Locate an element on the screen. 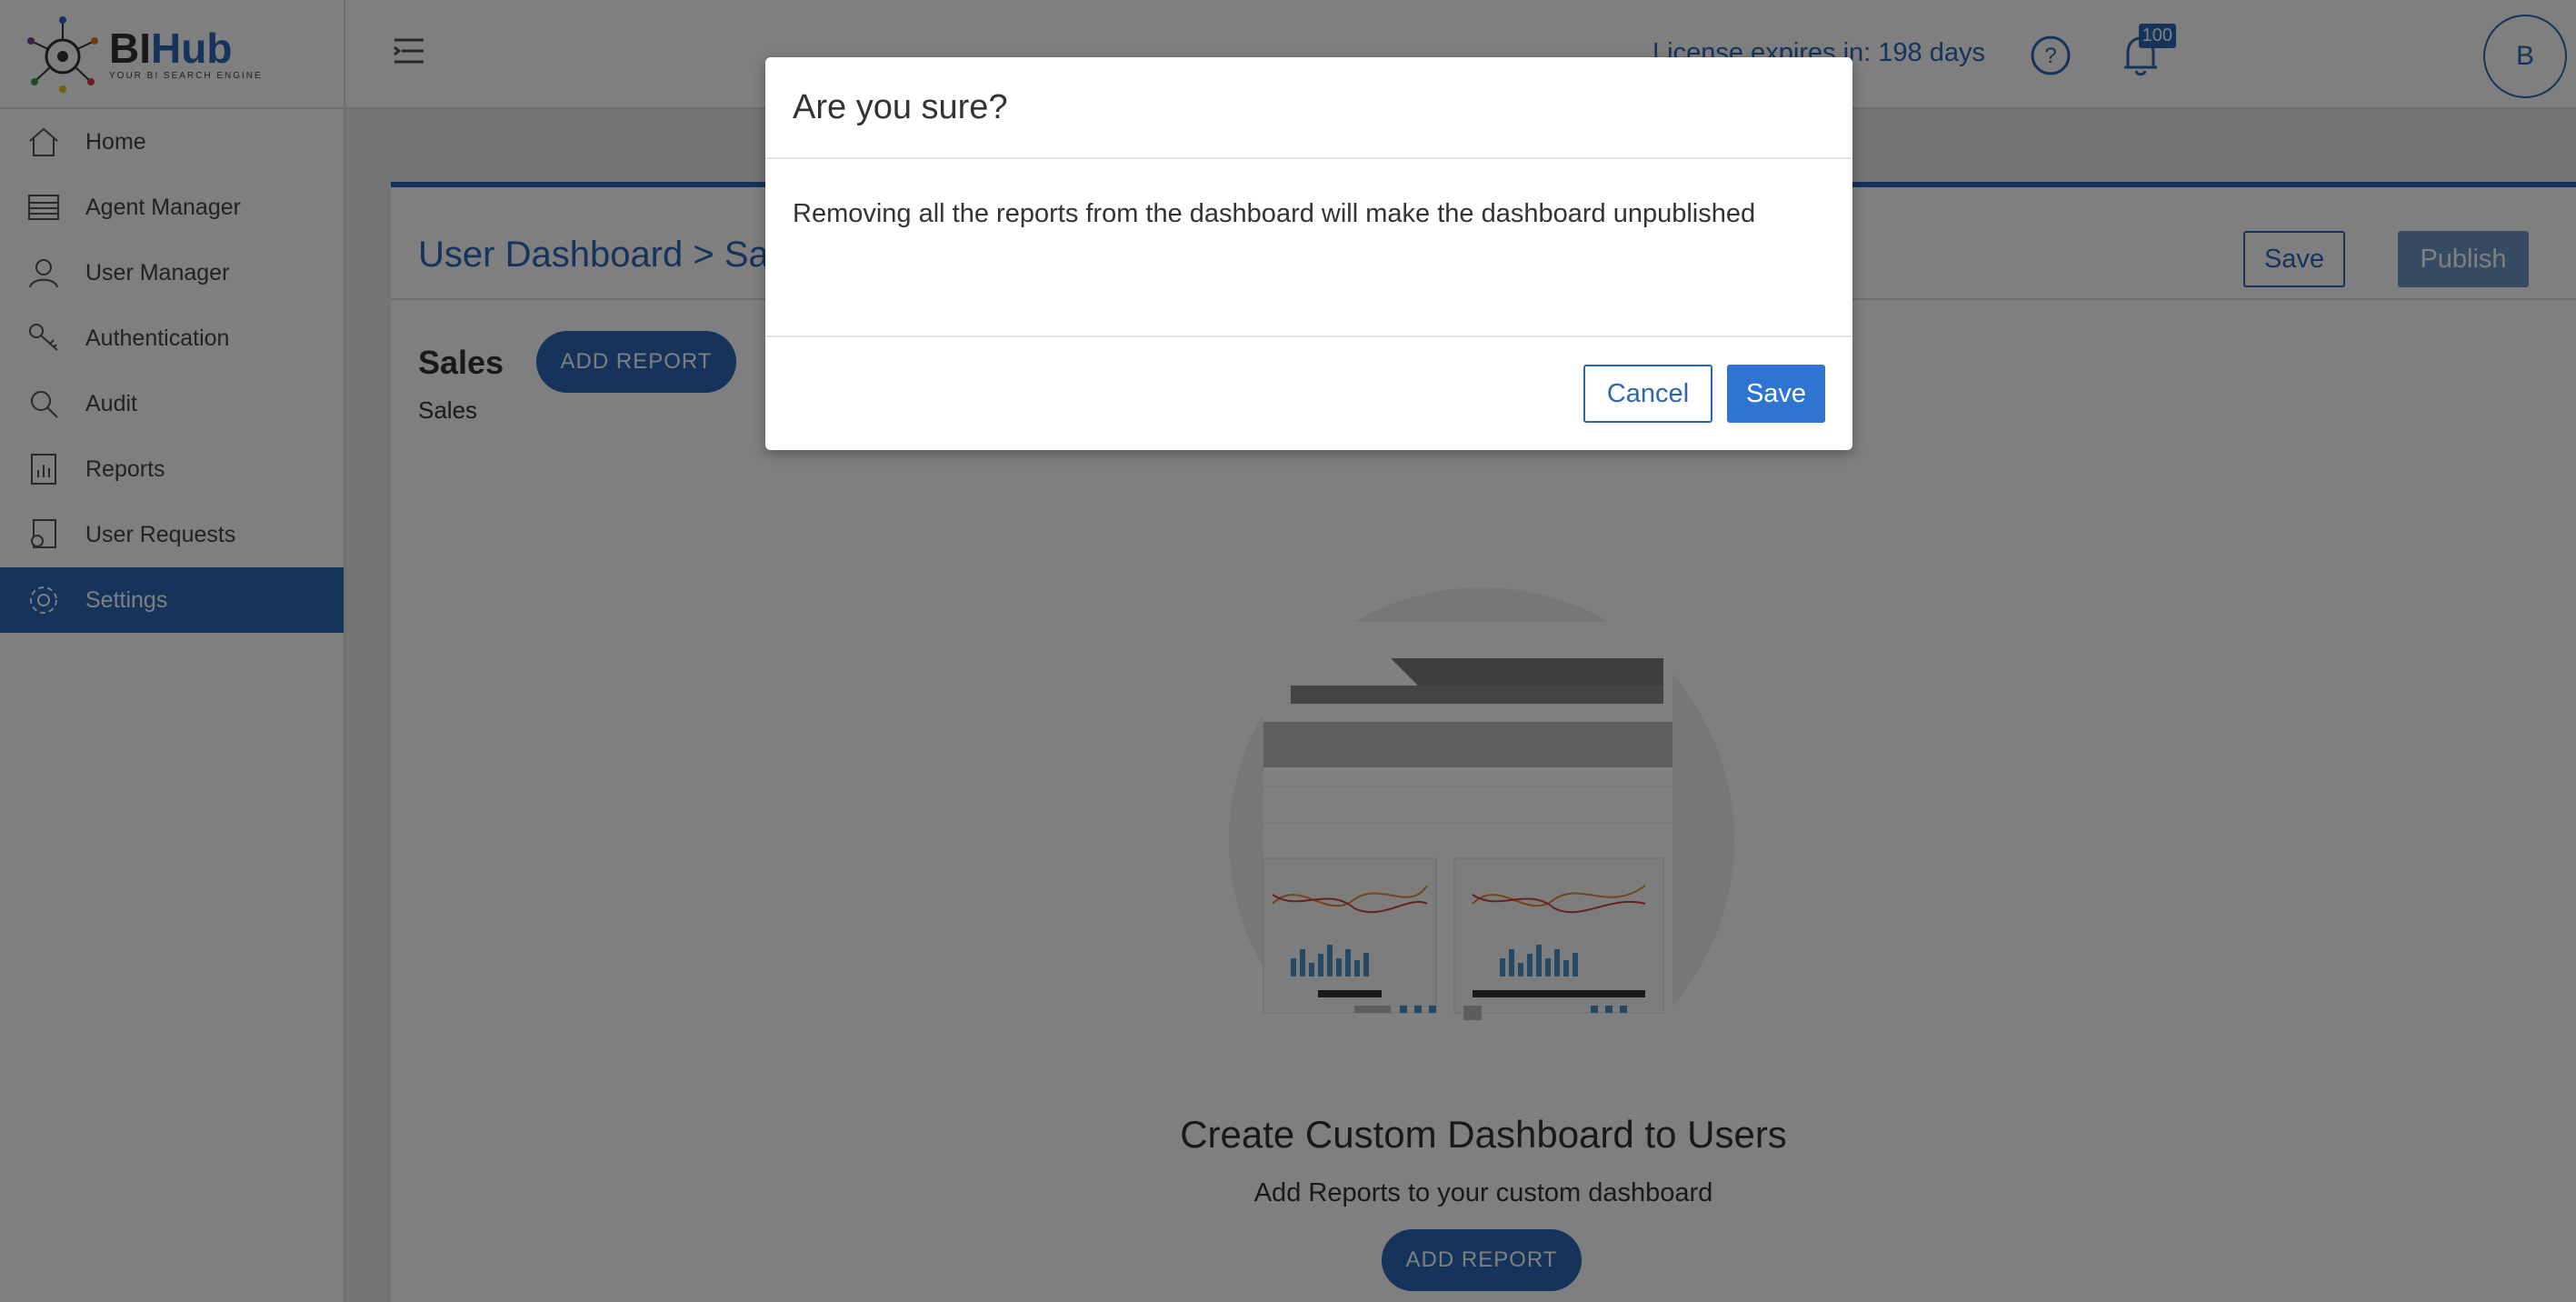 This screenshot has width=2576, height=1302. cancel-button: Cancel is located at coordinates (1647, 394).